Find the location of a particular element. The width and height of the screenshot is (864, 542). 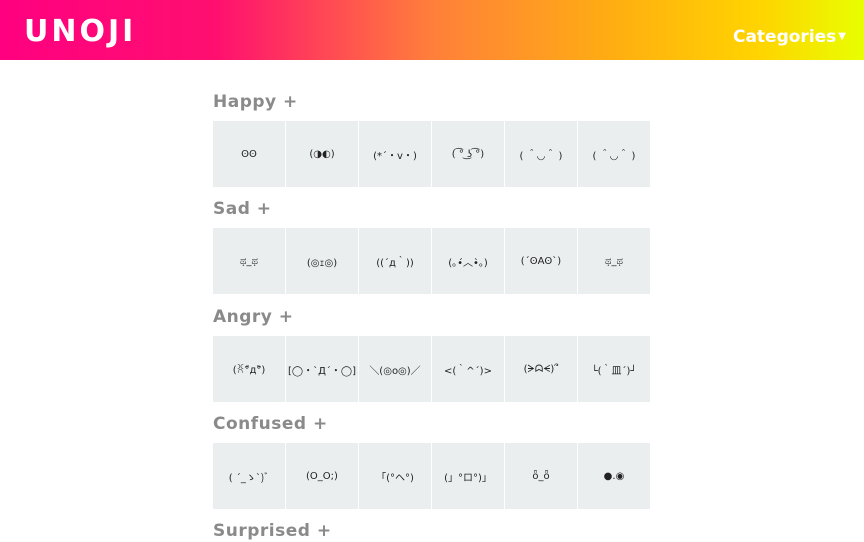

section-title-surprised: Surprised + is located at coordinates (272, 531).